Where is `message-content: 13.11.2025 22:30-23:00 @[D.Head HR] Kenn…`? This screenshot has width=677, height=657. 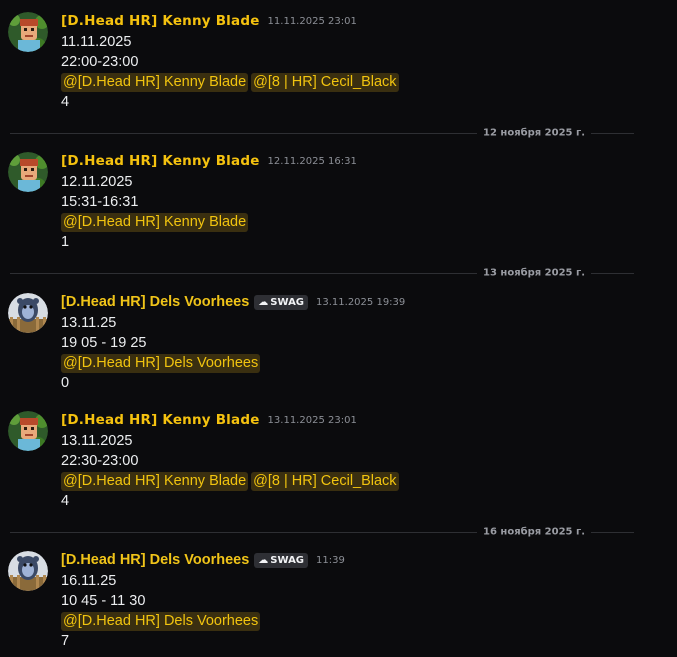 message-content: 13.11.2025 22:30-23:00 @[D.Head HR] Kenn… is located at coordinates (231, 471).